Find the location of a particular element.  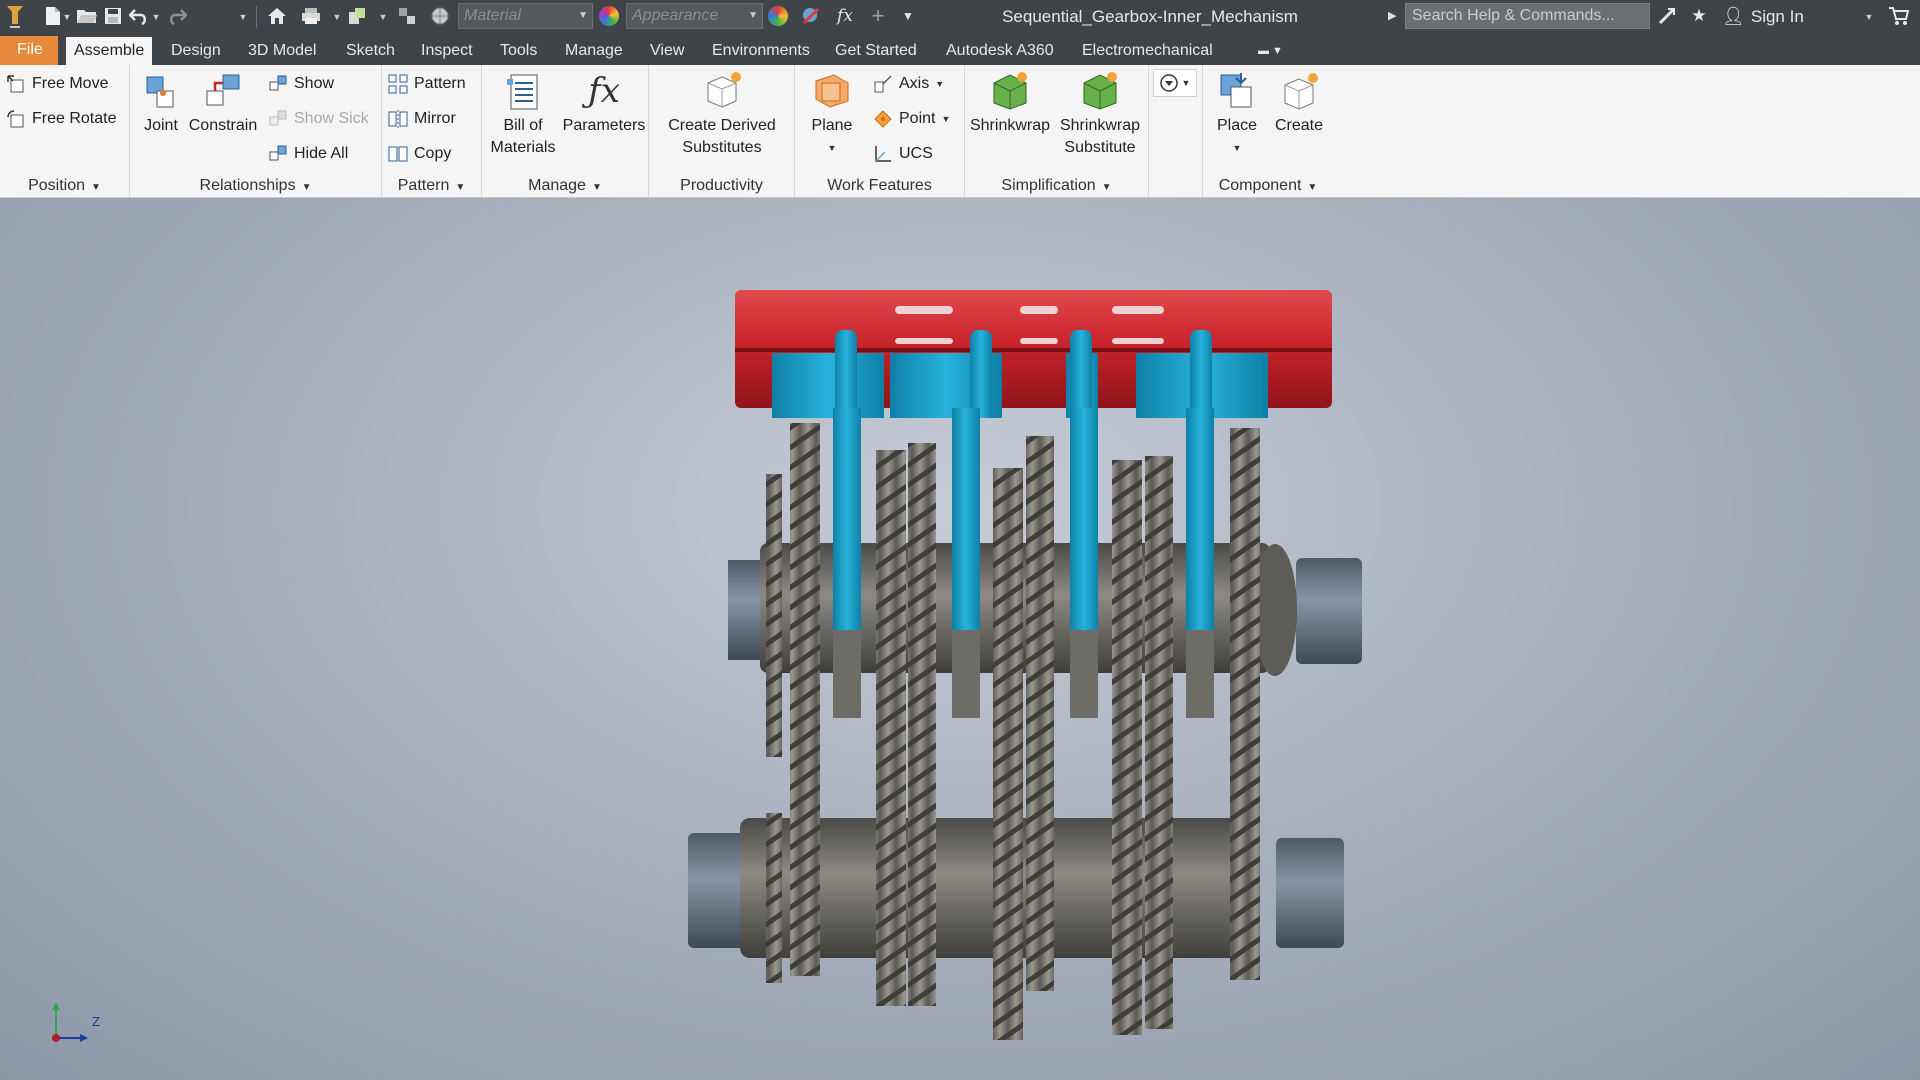

show-icon is located at coordinates (278, 83).